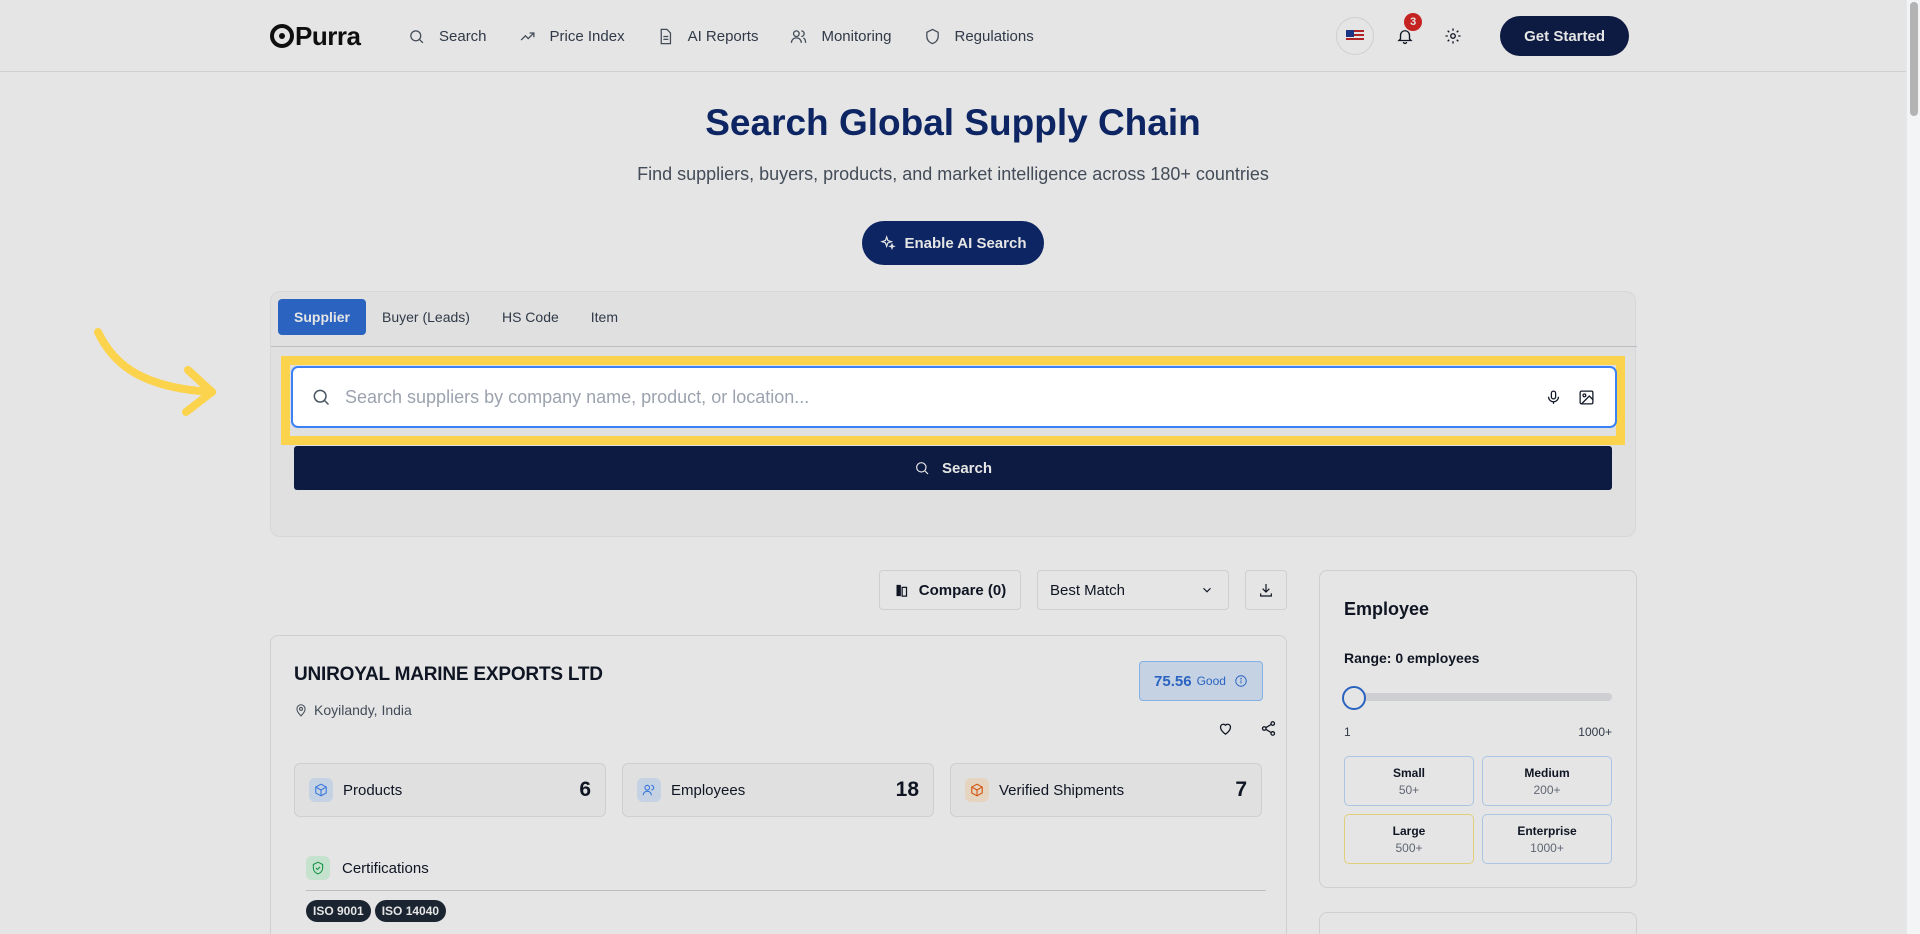 The image size is (1920, 934). What do you see at coordinates (1595, 732) in the screenshot?
I see `range-max: 1000+` at bounding box center [1595, 732].